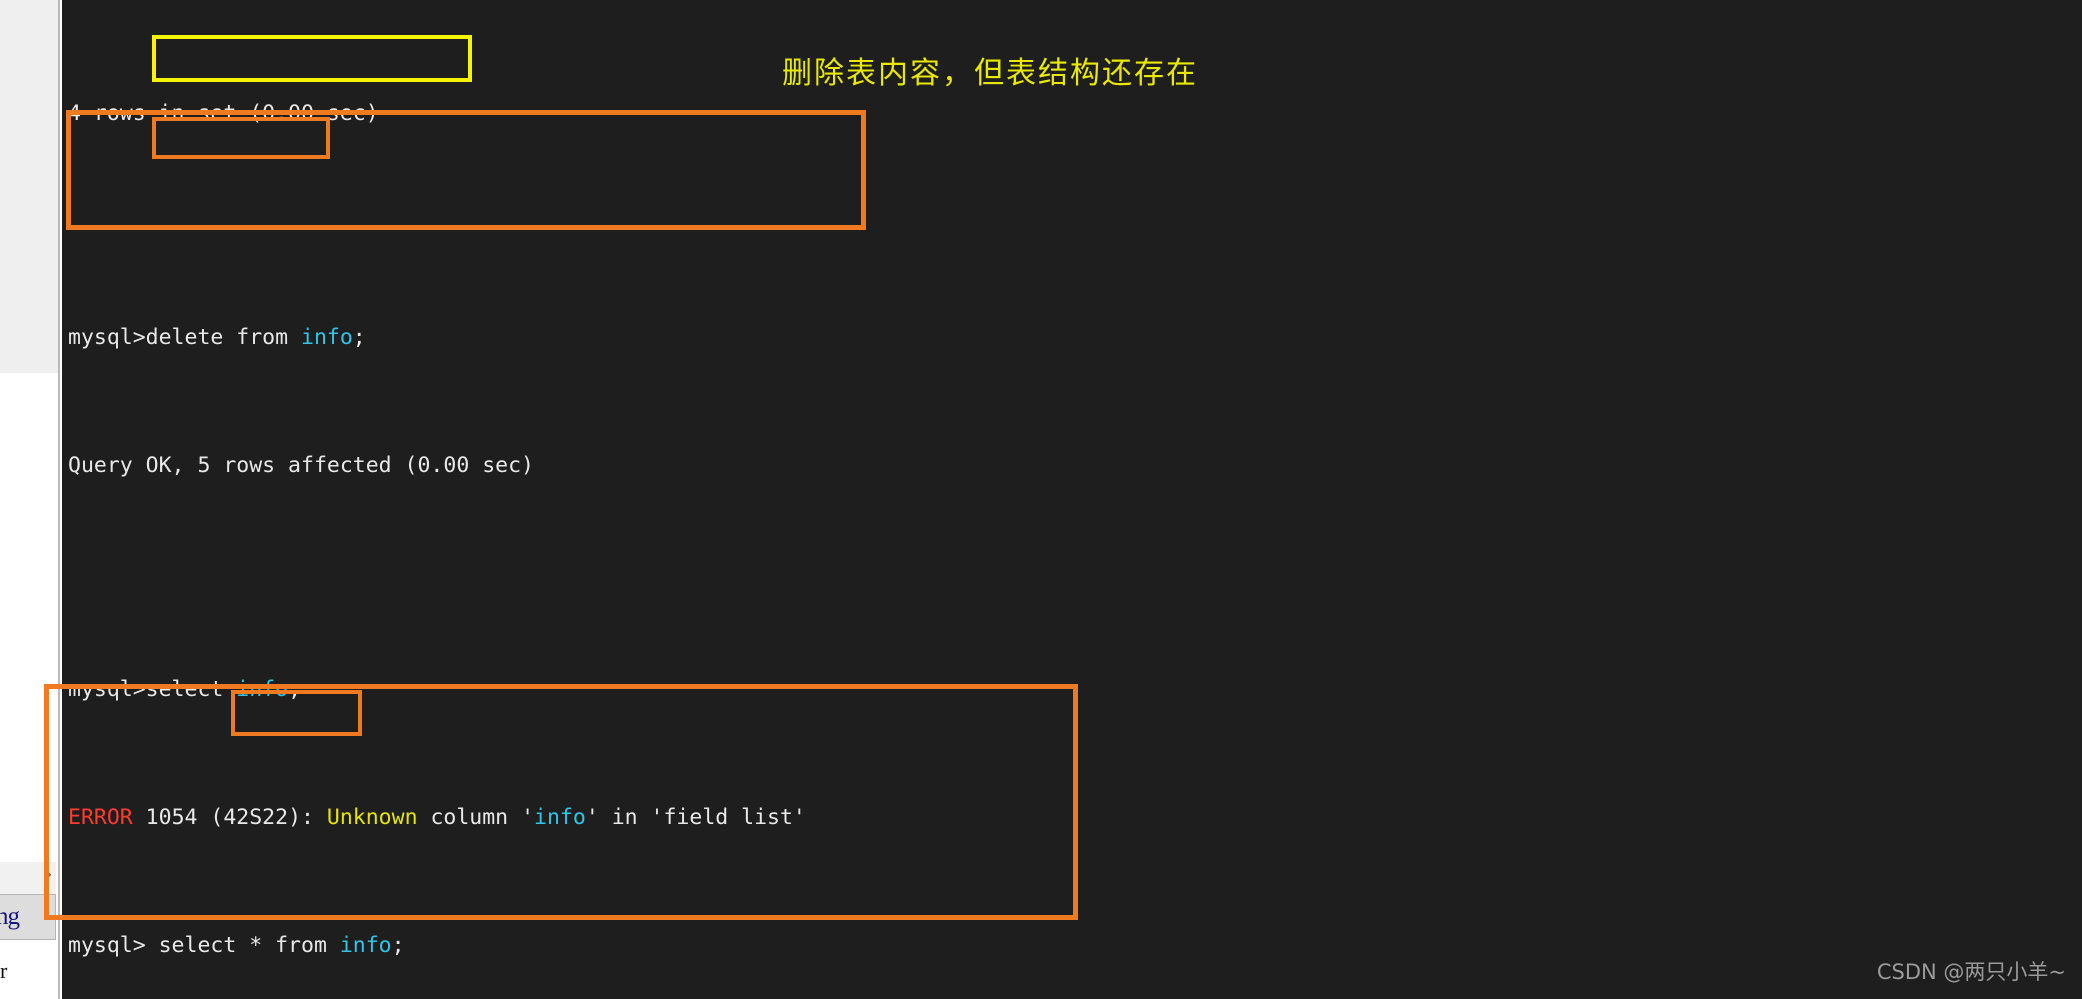 Image resolution: width=2082 pixels, height=999 pixels. Describe the element at coordinates (1075, 114) in the screenshot. I see `terminal-line: 4 rows in set (0.00 sec)` at that location.